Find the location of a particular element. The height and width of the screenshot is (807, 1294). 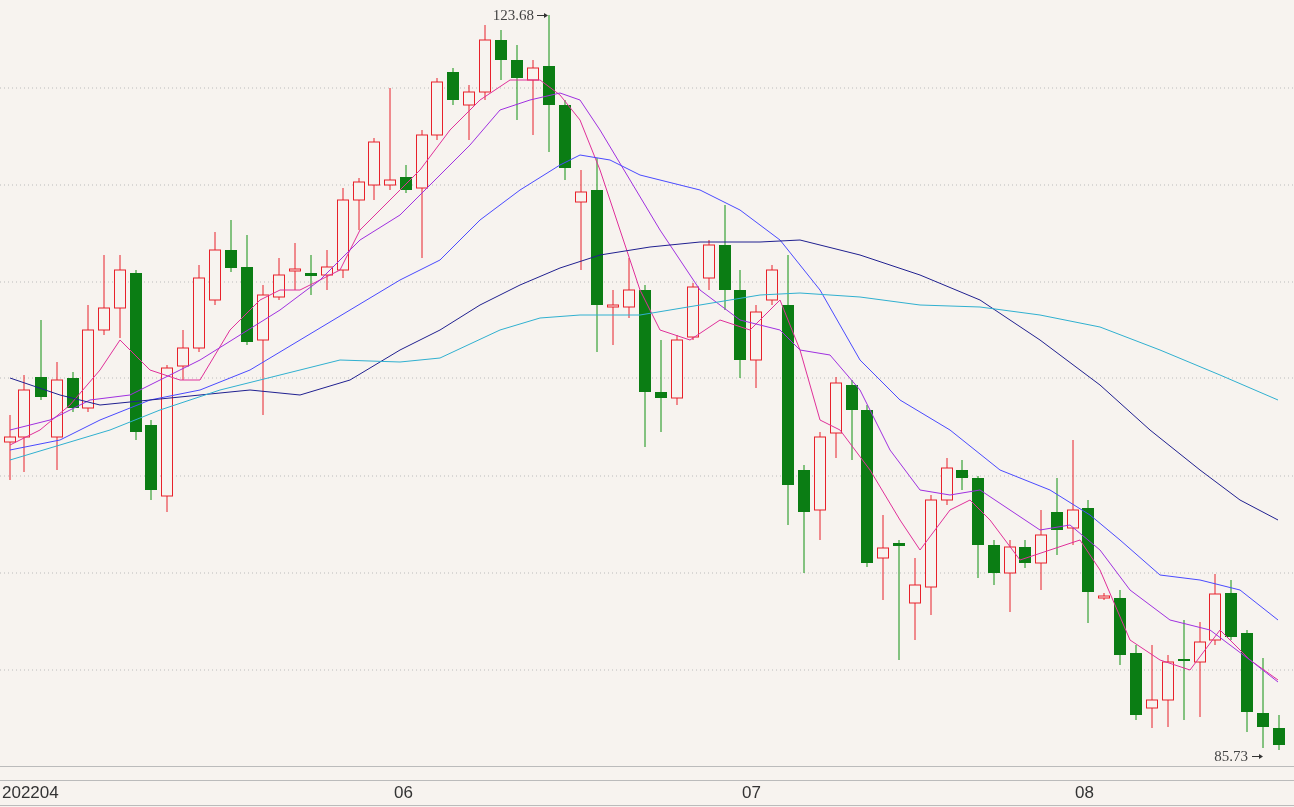

time-axis-label: 08 is located at coordinates (1084, 793).